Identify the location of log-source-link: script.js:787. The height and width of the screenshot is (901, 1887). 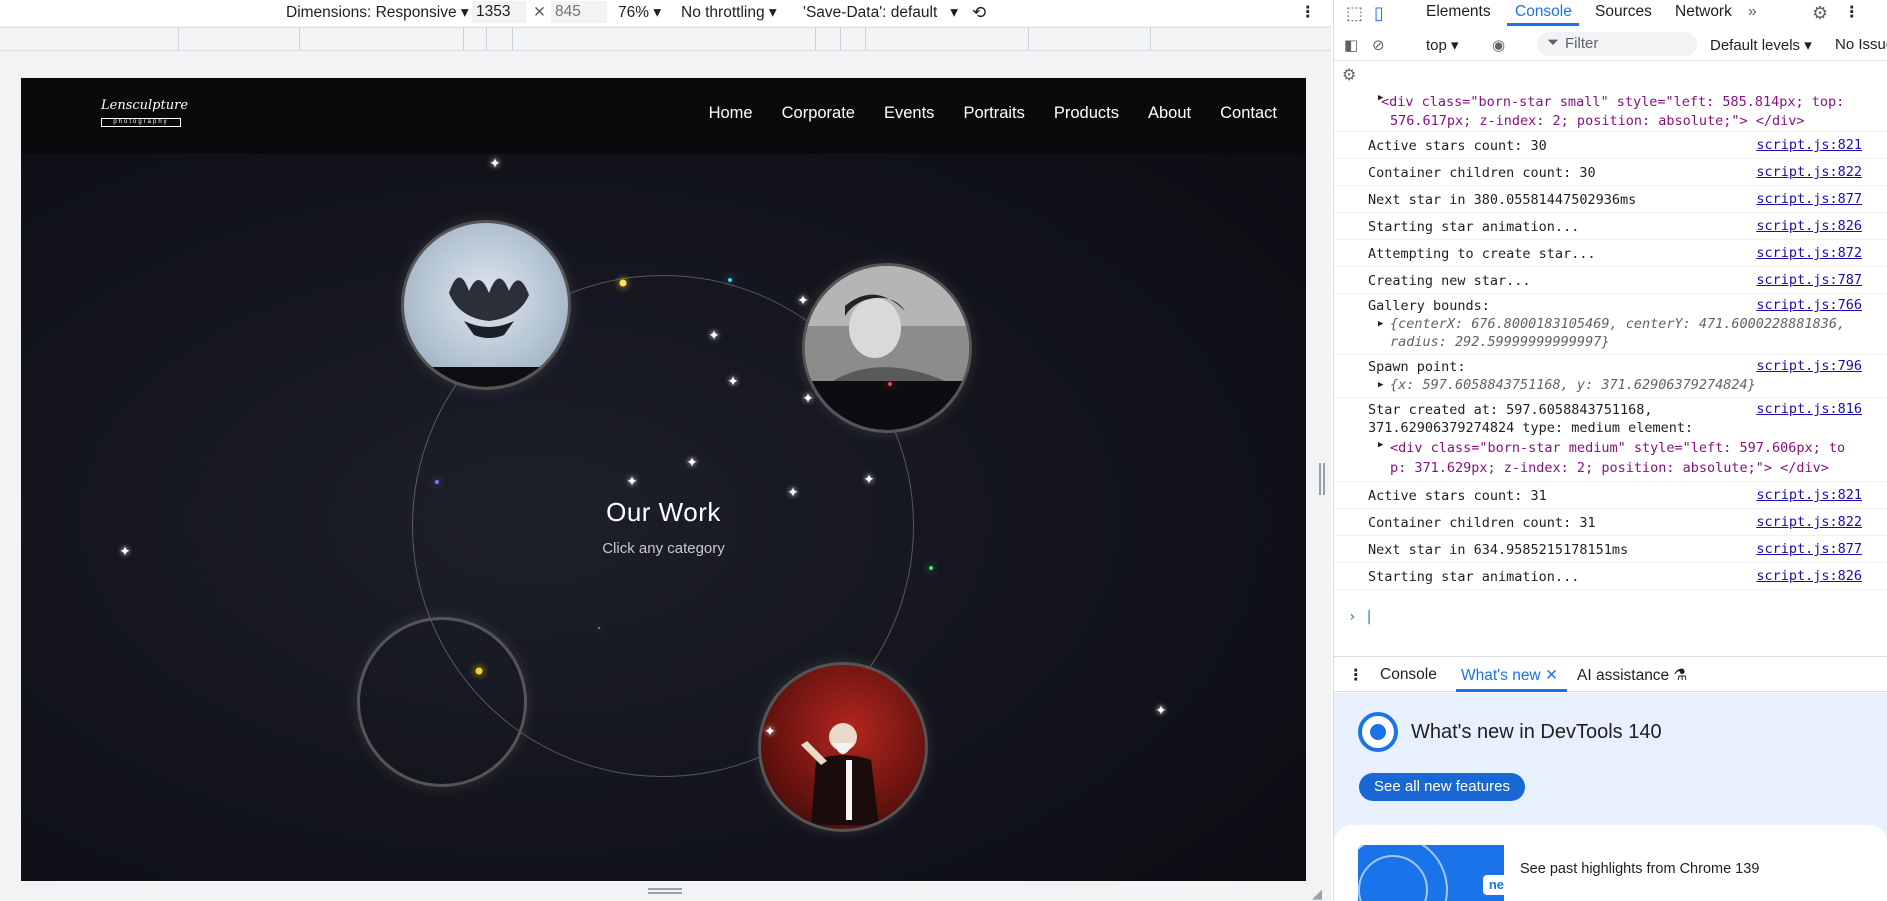
(1809, 280).